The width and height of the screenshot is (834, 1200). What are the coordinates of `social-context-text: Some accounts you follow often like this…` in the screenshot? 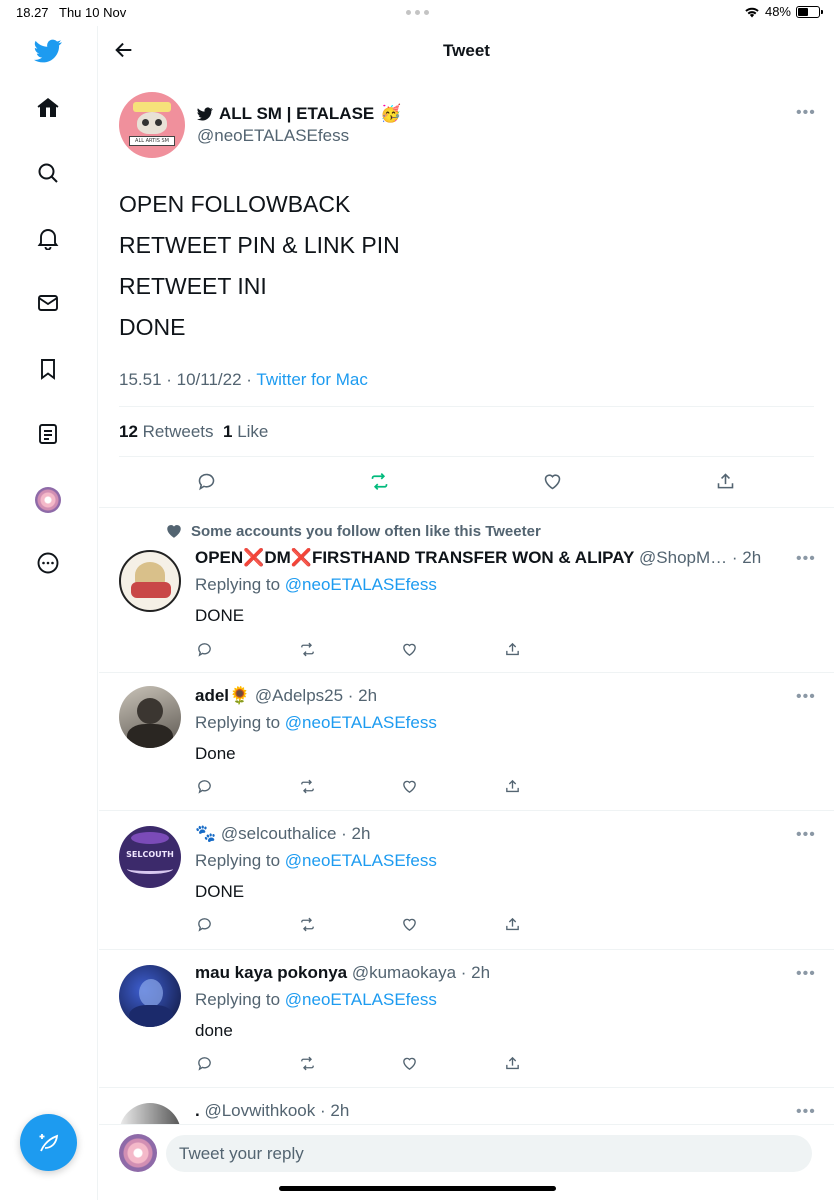 It's located at (366, 531).